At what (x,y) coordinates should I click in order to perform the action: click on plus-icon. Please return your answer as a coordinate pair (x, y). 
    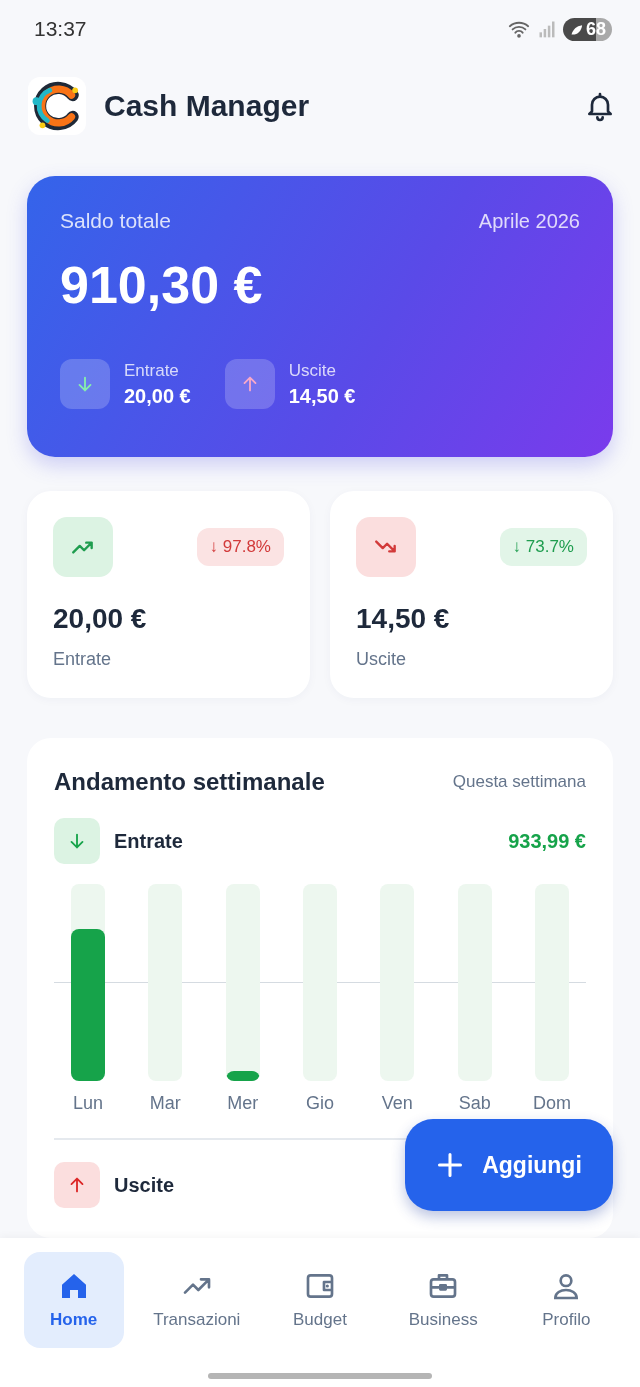
    Looking at the image, I should click on (450, 1165).